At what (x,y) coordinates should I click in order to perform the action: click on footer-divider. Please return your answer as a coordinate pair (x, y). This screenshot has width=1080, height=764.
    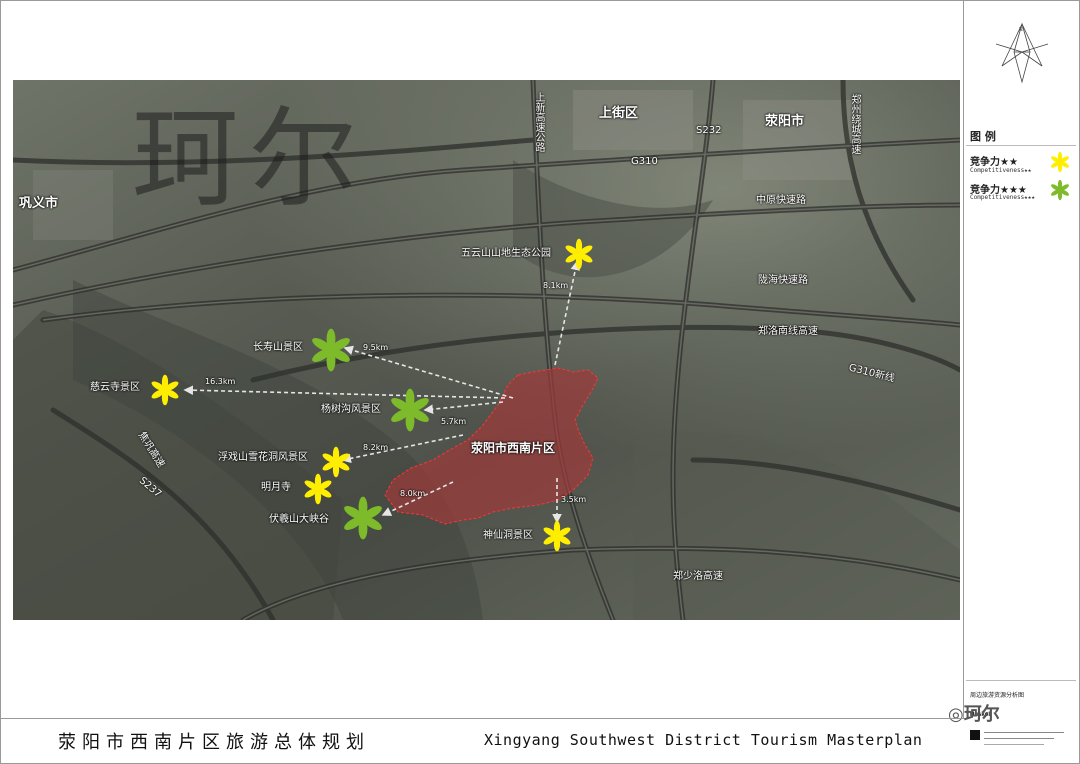
    Looking at the image, I should click on (482, 718).